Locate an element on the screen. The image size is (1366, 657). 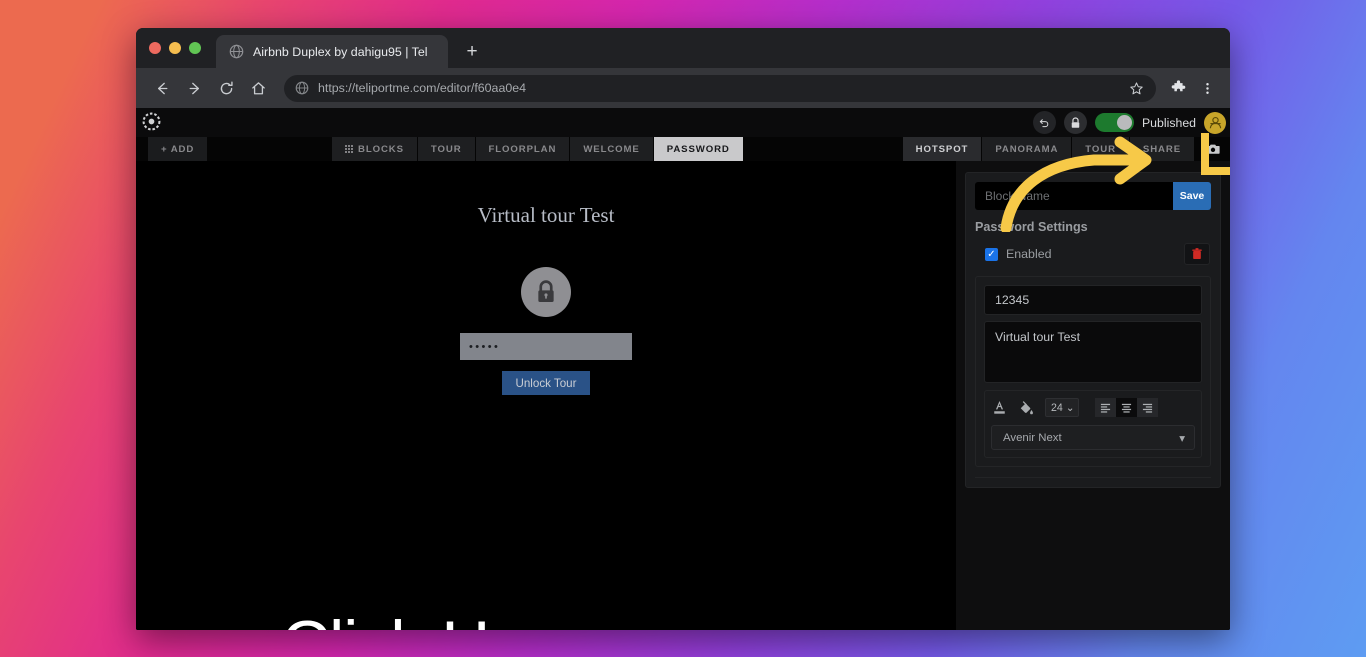
tab-blocks-label: BLOCKS is located at coordinates (381, 149).